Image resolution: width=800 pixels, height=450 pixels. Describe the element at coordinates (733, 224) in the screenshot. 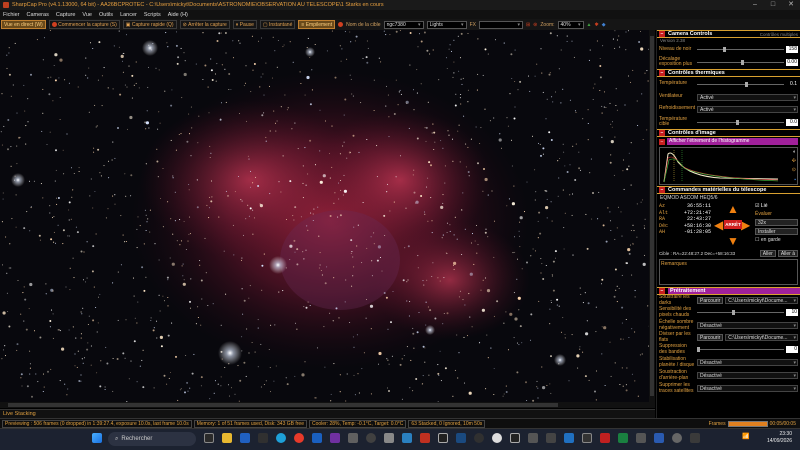

I see `stop-slew-button: ARRÊT` at that location.